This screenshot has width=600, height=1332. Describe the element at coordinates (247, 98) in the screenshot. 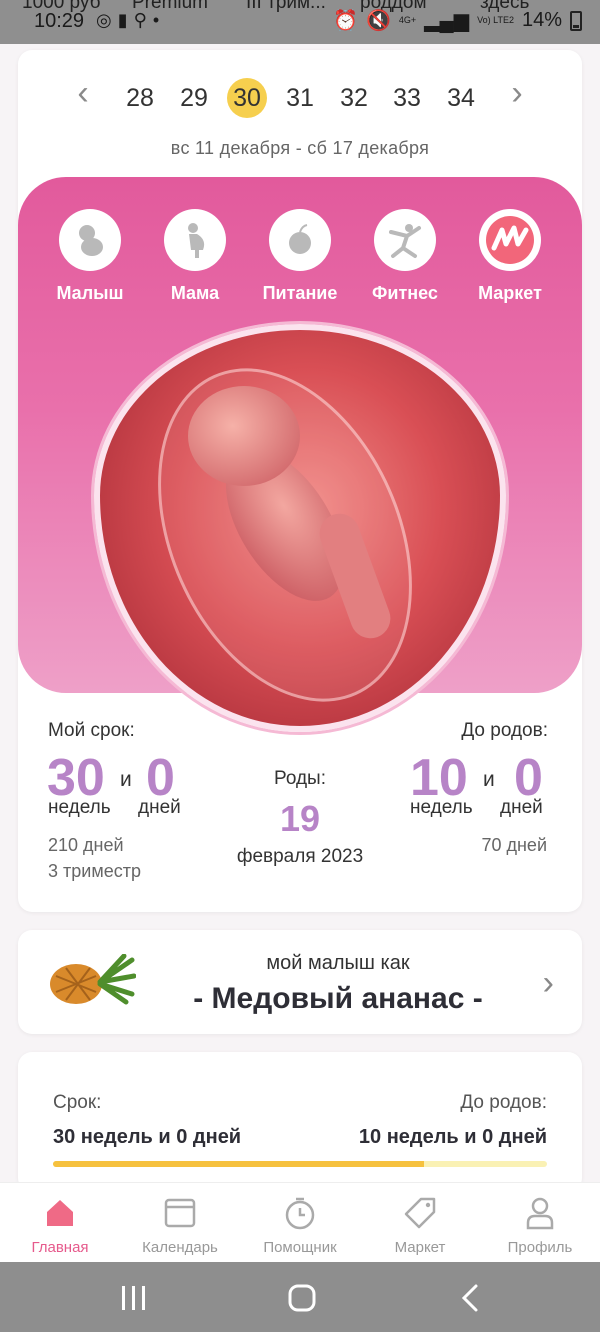

I see `week-30-selected: 30` at that location.